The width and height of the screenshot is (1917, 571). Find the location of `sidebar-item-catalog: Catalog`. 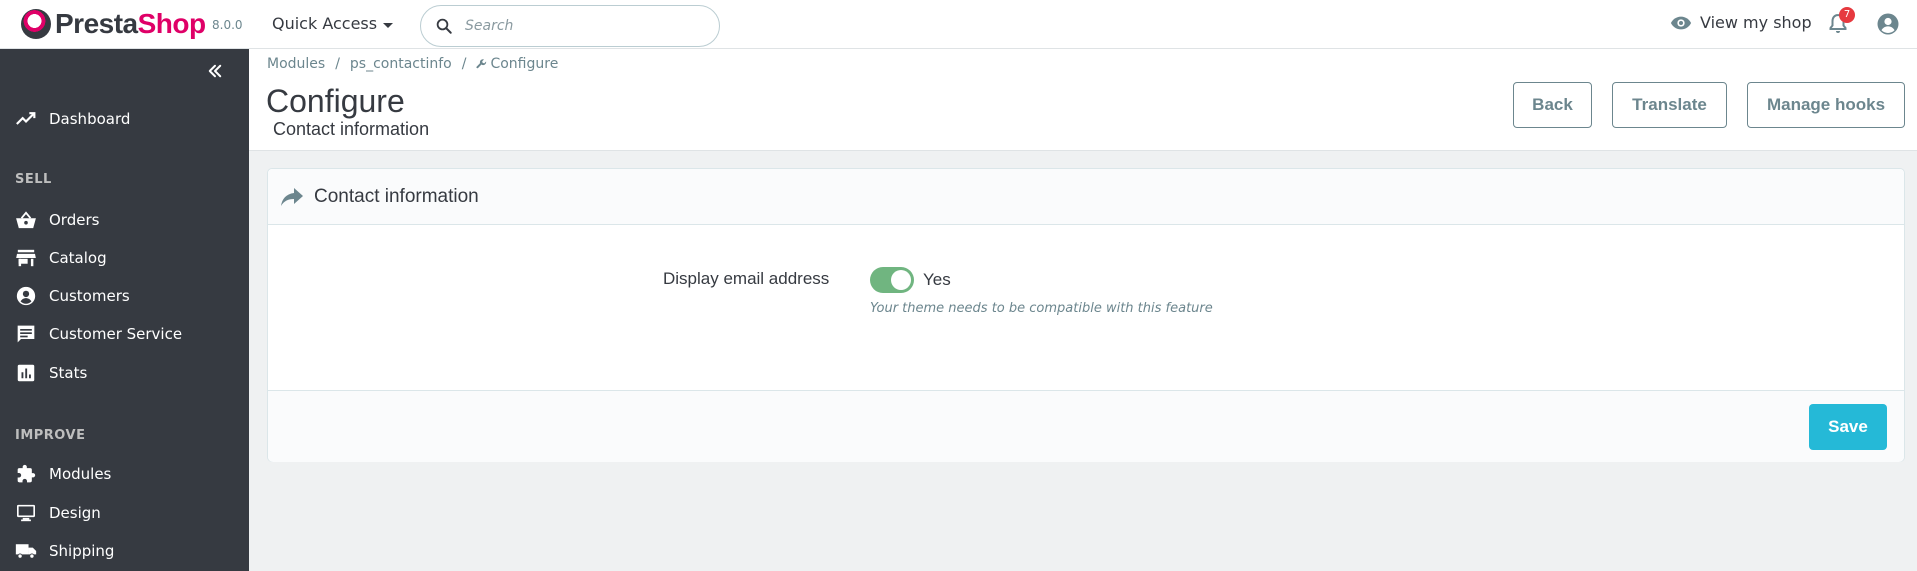

sidebar-item-catalog: Catalog is located at coordinates (124, 258).